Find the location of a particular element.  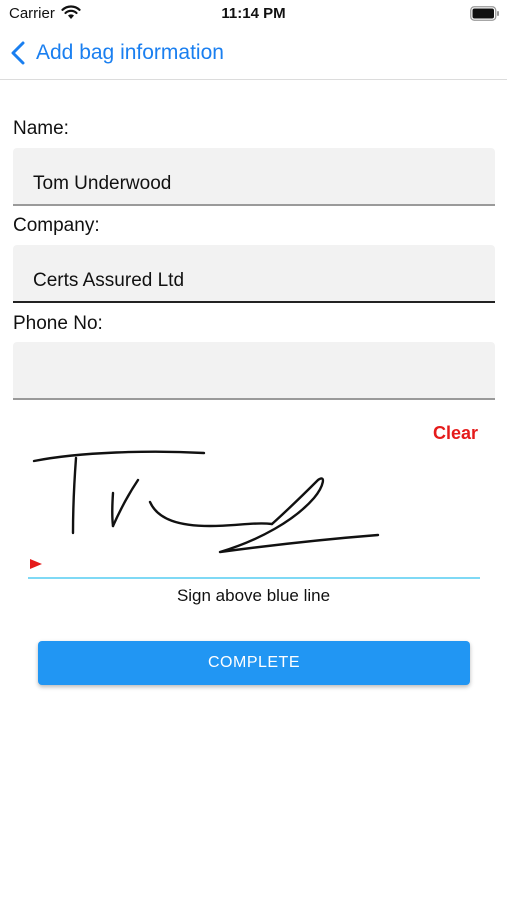

status-time: 11:14 PM is located at coordinates (253, 13).